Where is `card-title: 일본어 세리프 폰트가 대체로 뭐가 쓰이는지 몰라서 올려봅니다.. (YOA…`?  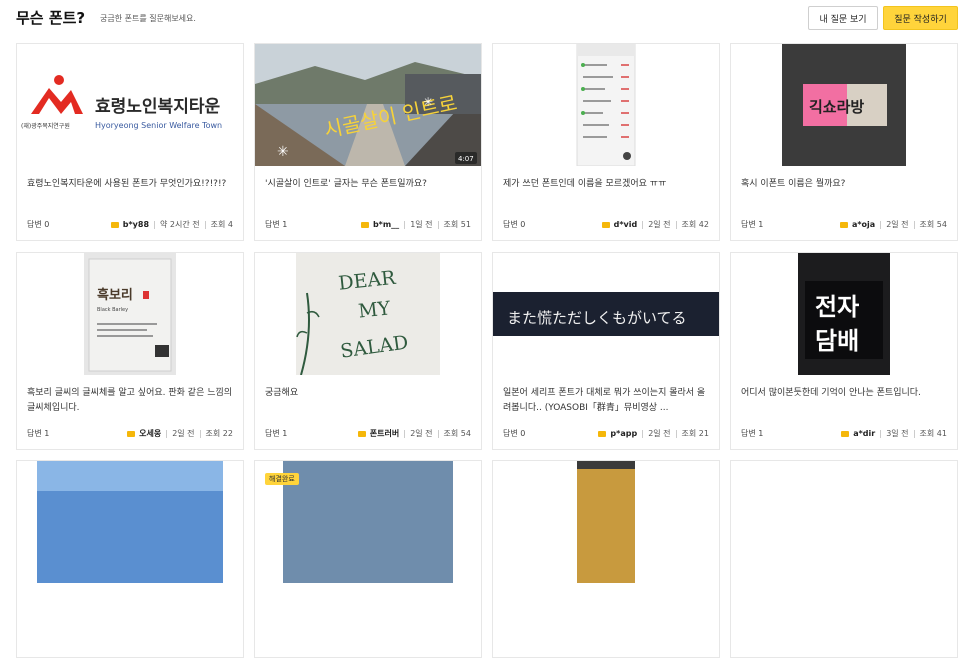
card-title: 일본어 세리프 폰트가 대체로 뭐가 쓰이는지 몰라서 올려봅니다.. (YOA… is located at coordinates (606, 401).